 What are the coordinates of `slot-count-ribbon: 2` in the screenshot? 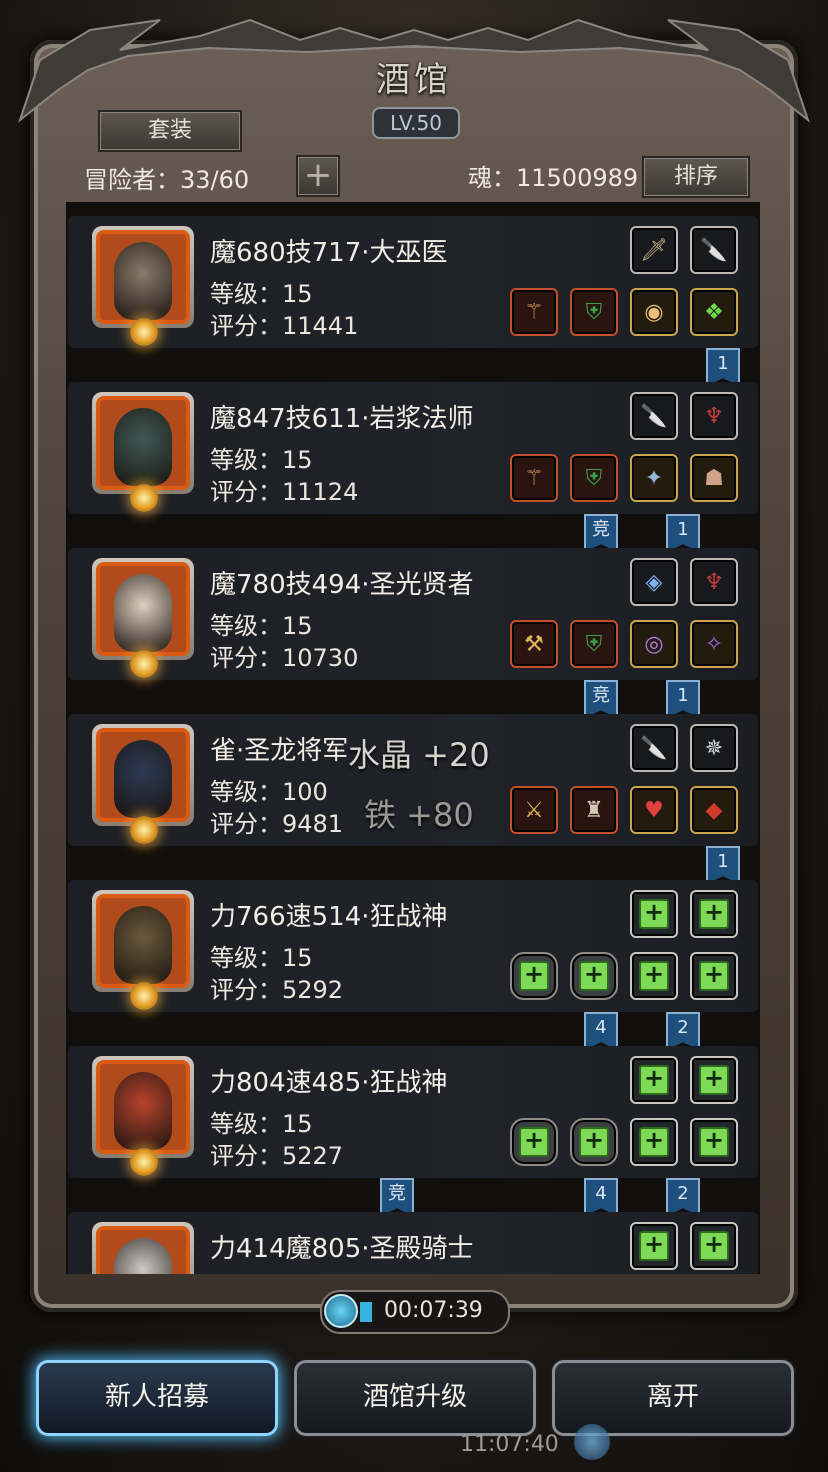 It's located at (683, 1031).